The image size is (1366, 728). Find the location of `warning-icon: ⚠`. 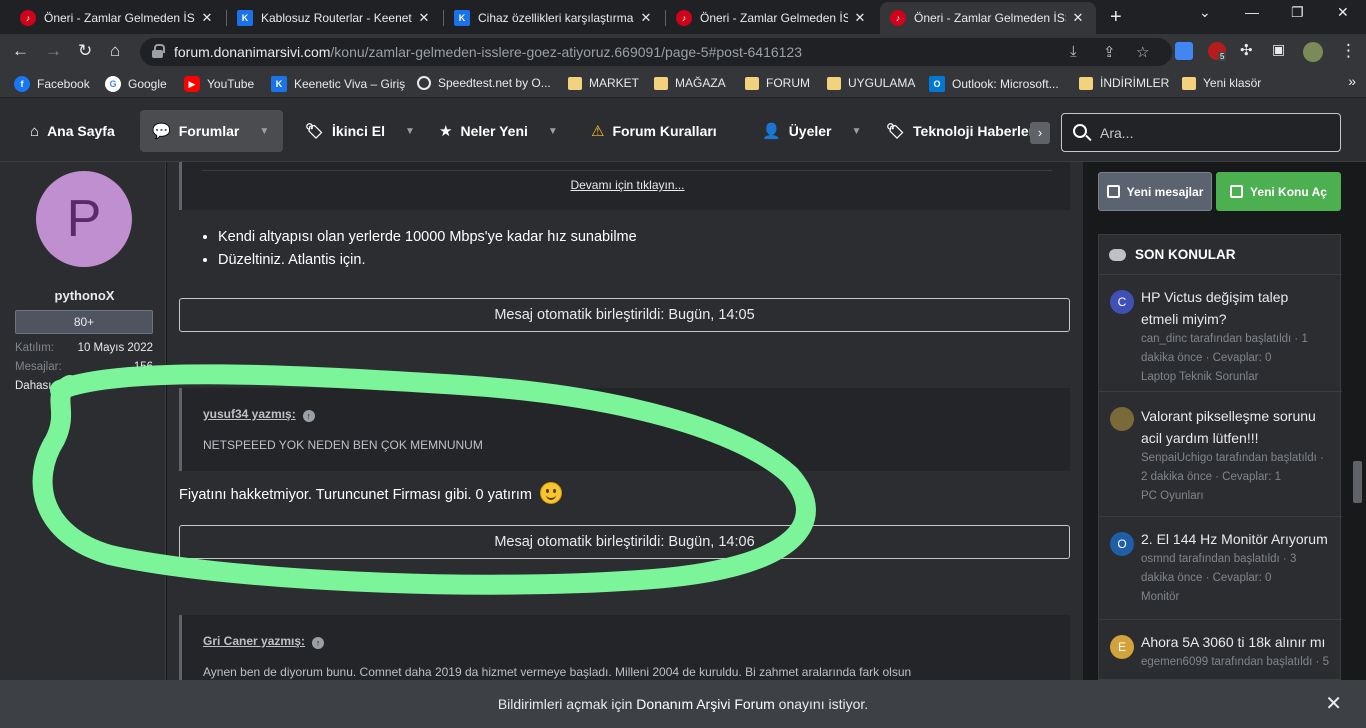

warning-icon: ⚠ is located at coordinates (598, 131).